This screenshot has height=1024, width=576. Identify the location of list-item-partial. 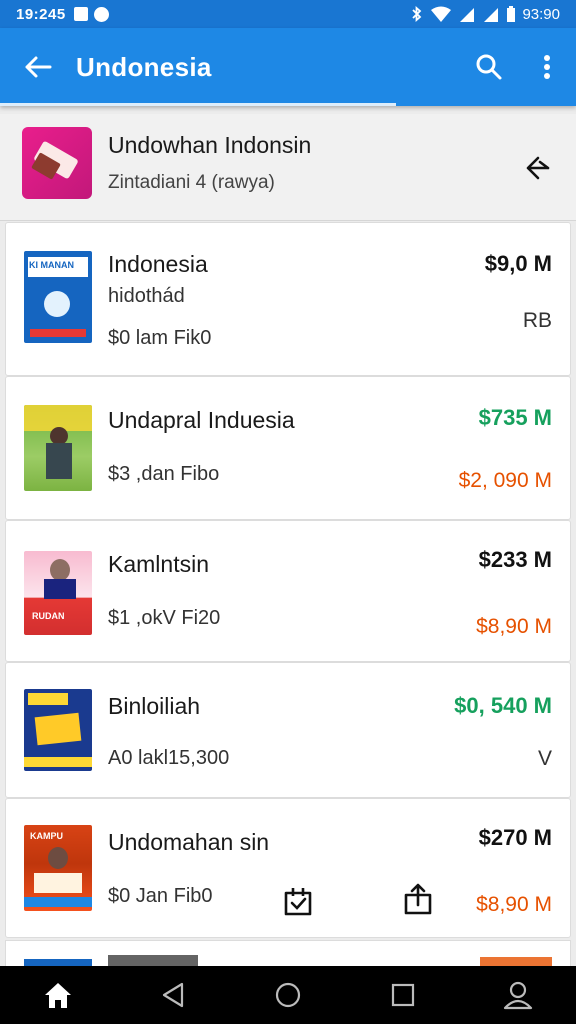
(288, 953).